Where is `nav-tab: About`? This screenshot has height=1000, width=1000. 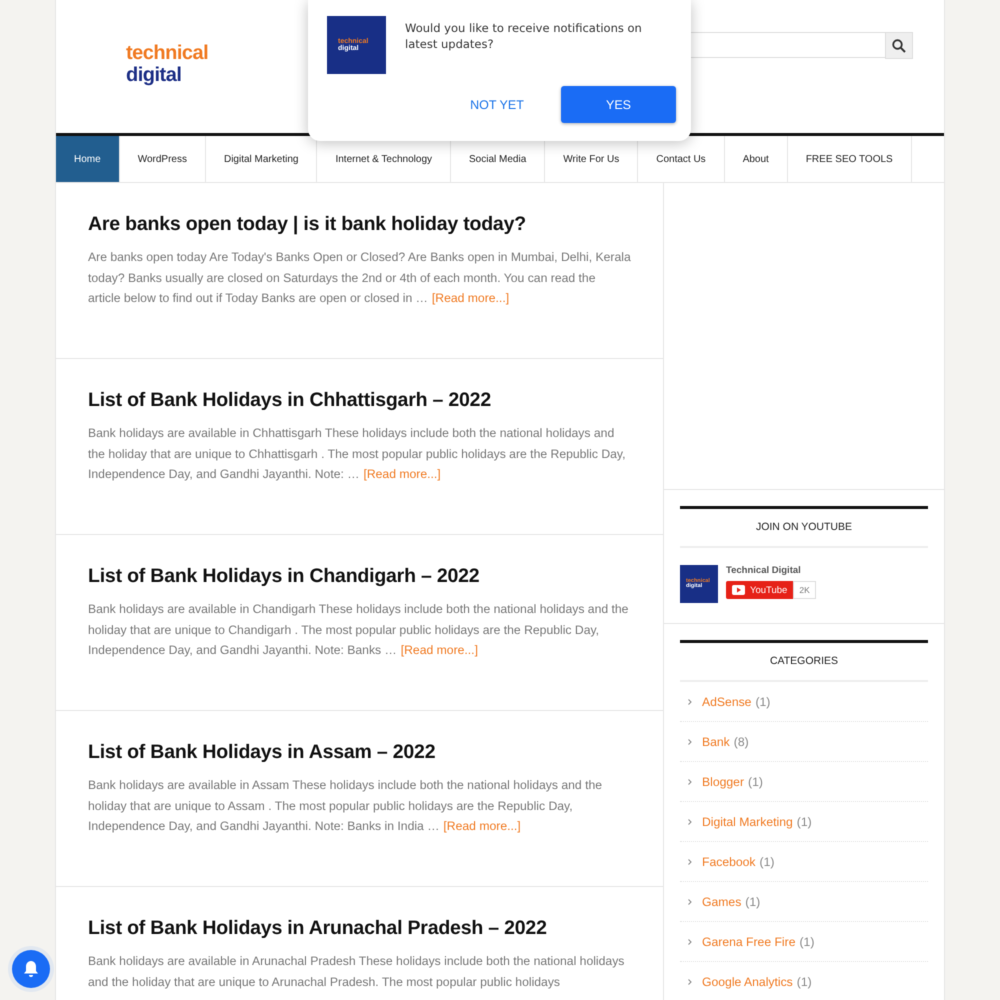 nav-tab: About is located at coordinates (756, 159).